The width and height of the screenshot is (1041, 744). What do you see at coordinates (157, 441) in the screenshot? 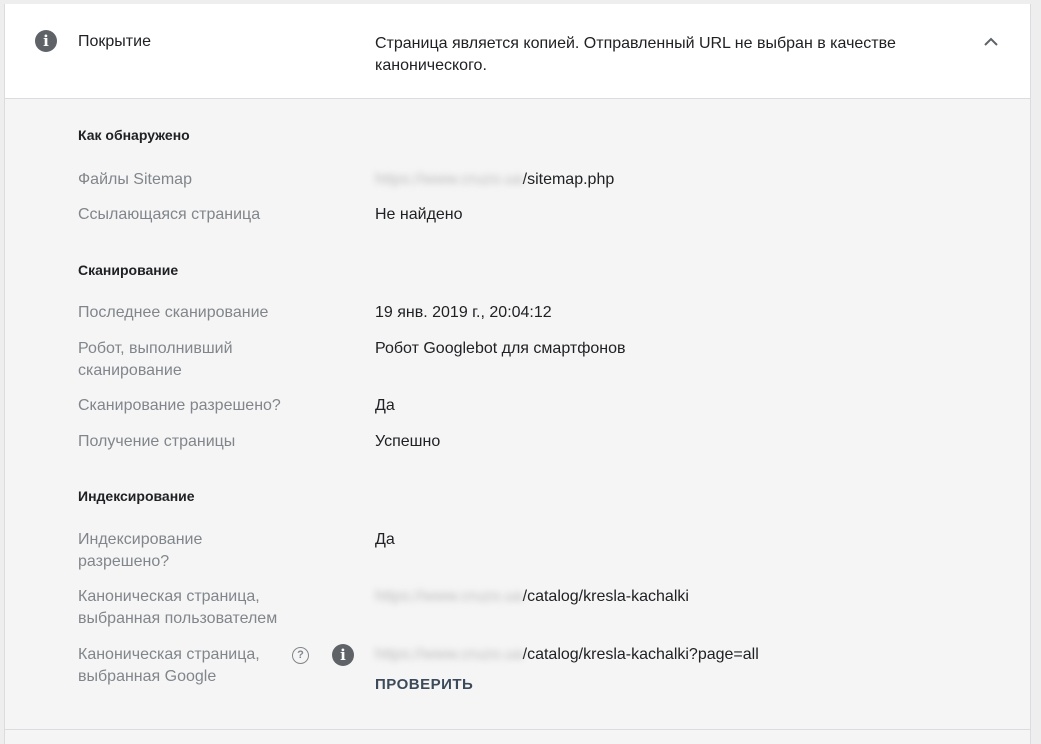
I see `page-fetch-label: Получение страницы` at bounding box center [157, 441].